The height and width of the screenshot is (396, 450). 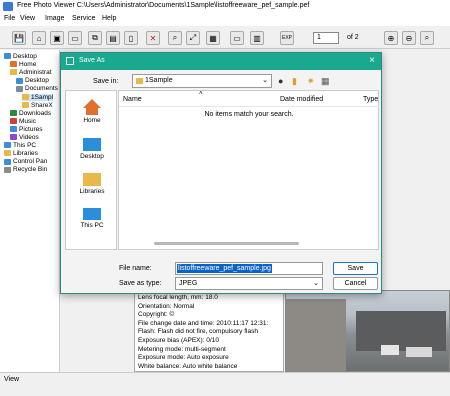 What do you see at coordinates (135, 268) in the screenshot?
I see `file-name-label: File name:` at bounding box center [135, 268].